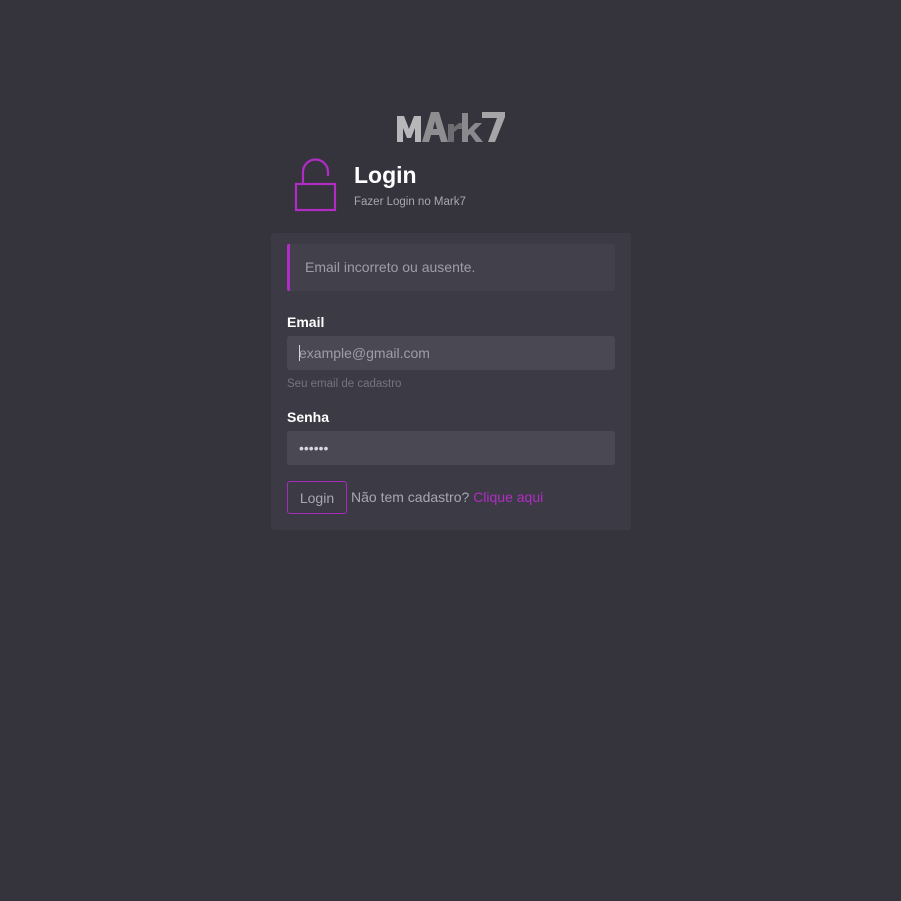 Image resolution: width=901 pixels, height=901 pixels. I want to click on signup-prompt-line: Não tem cadastro? Clique aqui, so click(447, 497).